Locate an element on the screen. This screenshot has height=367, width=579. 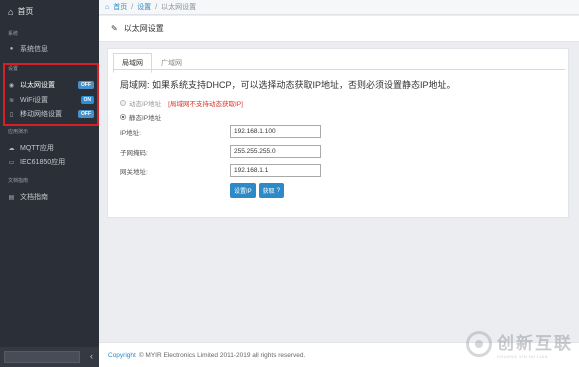
dynamic-ip-warning: [局域网不支持动态获取IP] is located at coordinates (205, 104).